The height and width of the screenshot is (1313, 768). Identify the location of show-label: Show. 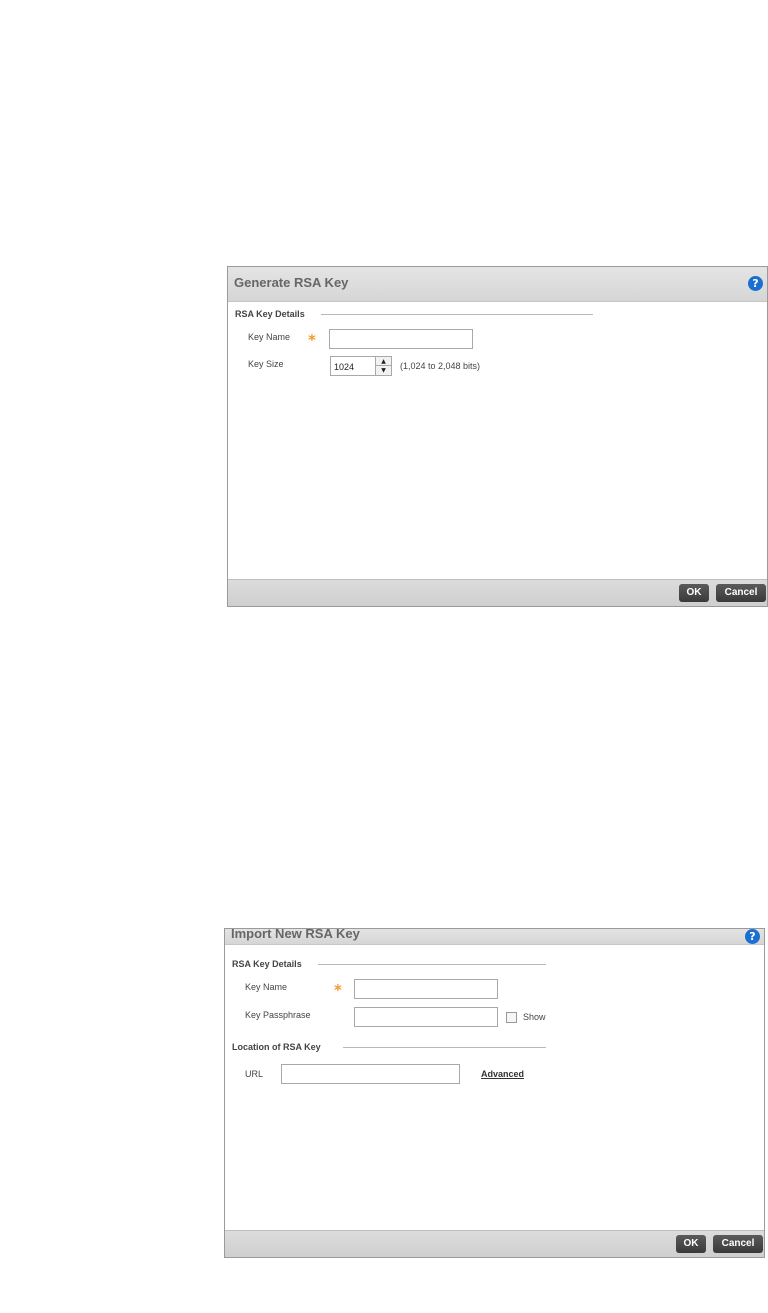
(534, 1017).